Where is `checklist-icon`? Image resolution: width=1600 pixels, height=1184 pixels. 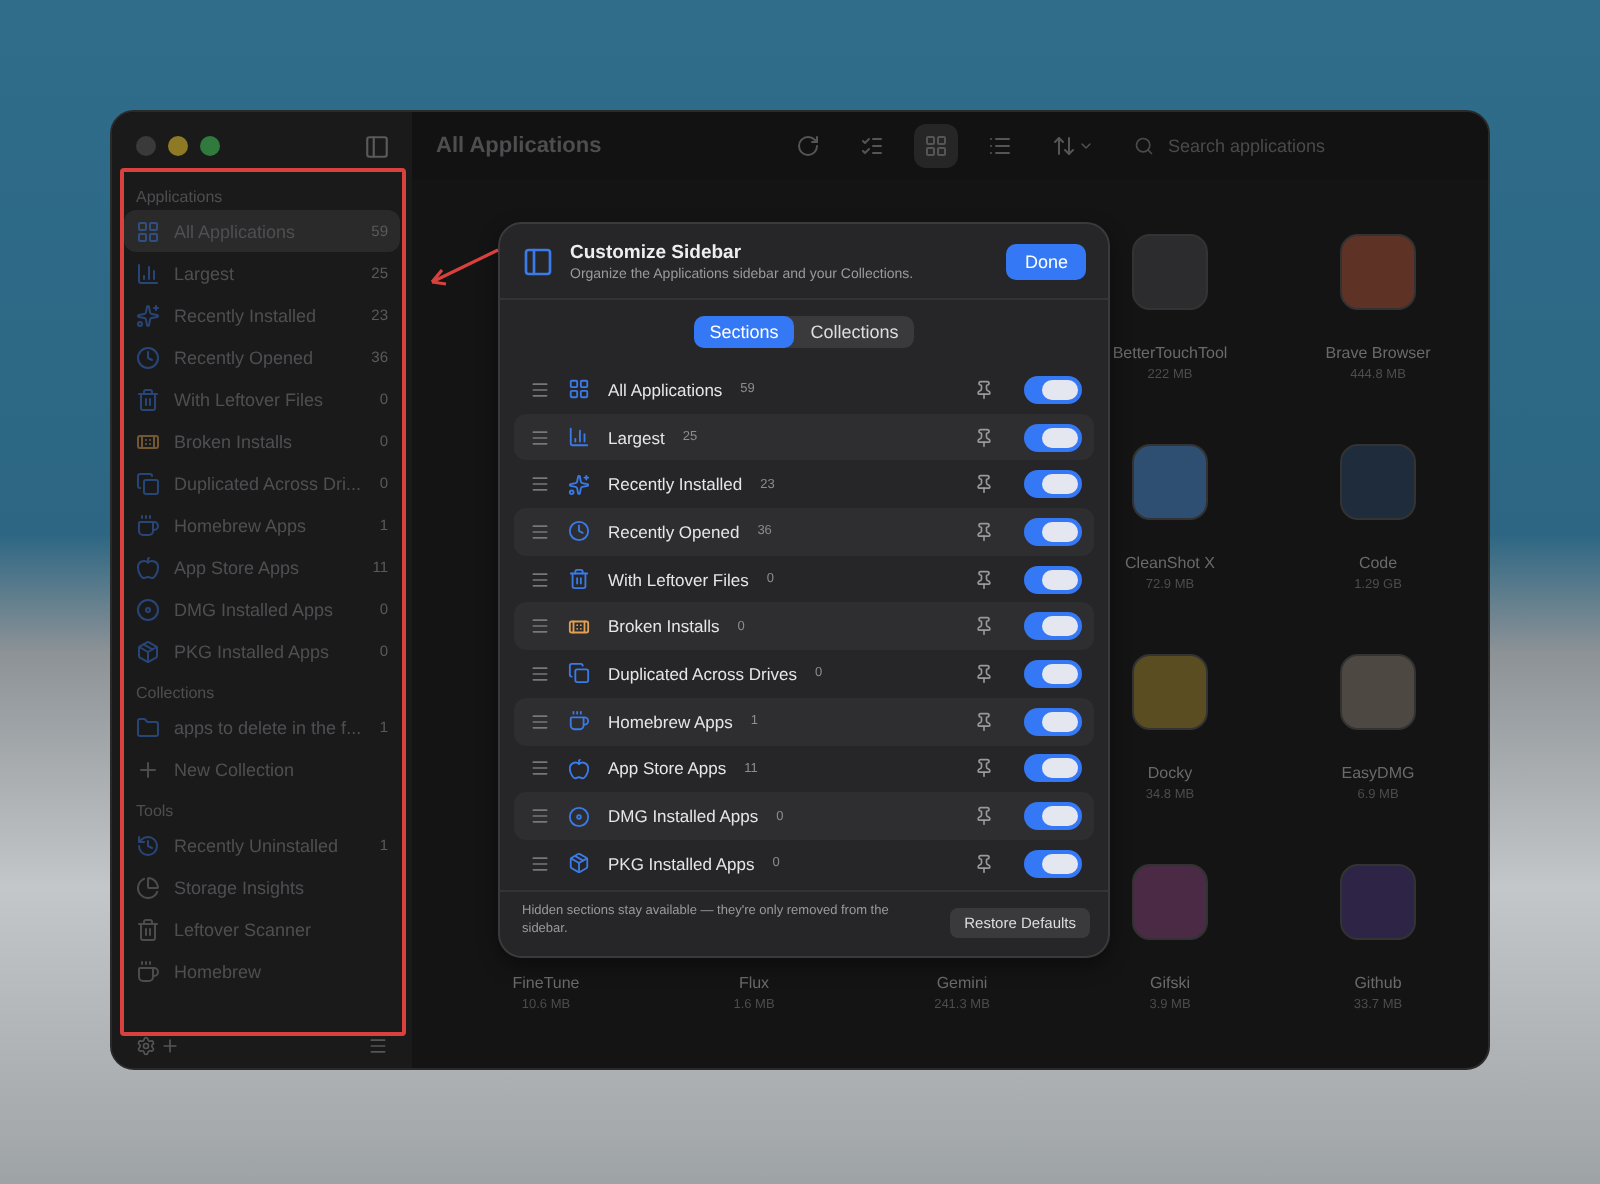
checklist-icon is located at coordinates (872, 146).